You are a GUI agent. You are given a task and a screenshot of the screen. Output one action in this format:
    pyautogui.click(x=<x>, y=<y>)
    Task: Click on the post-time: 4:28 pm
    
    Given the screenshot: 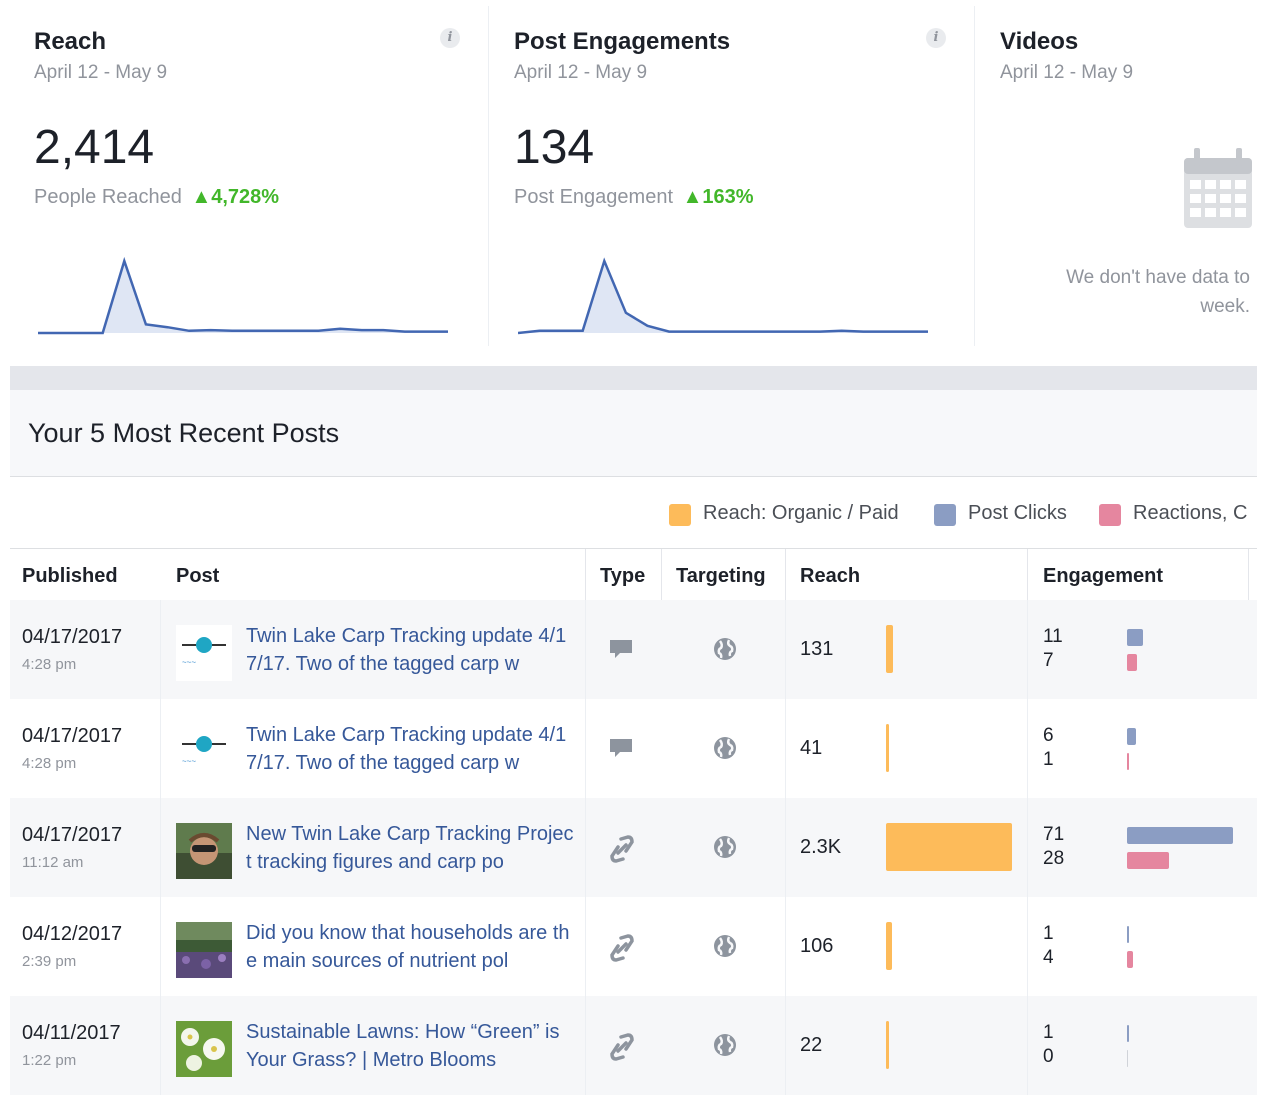 What is the action you would take?
    pyautogui.click(x=49, y=664)
    